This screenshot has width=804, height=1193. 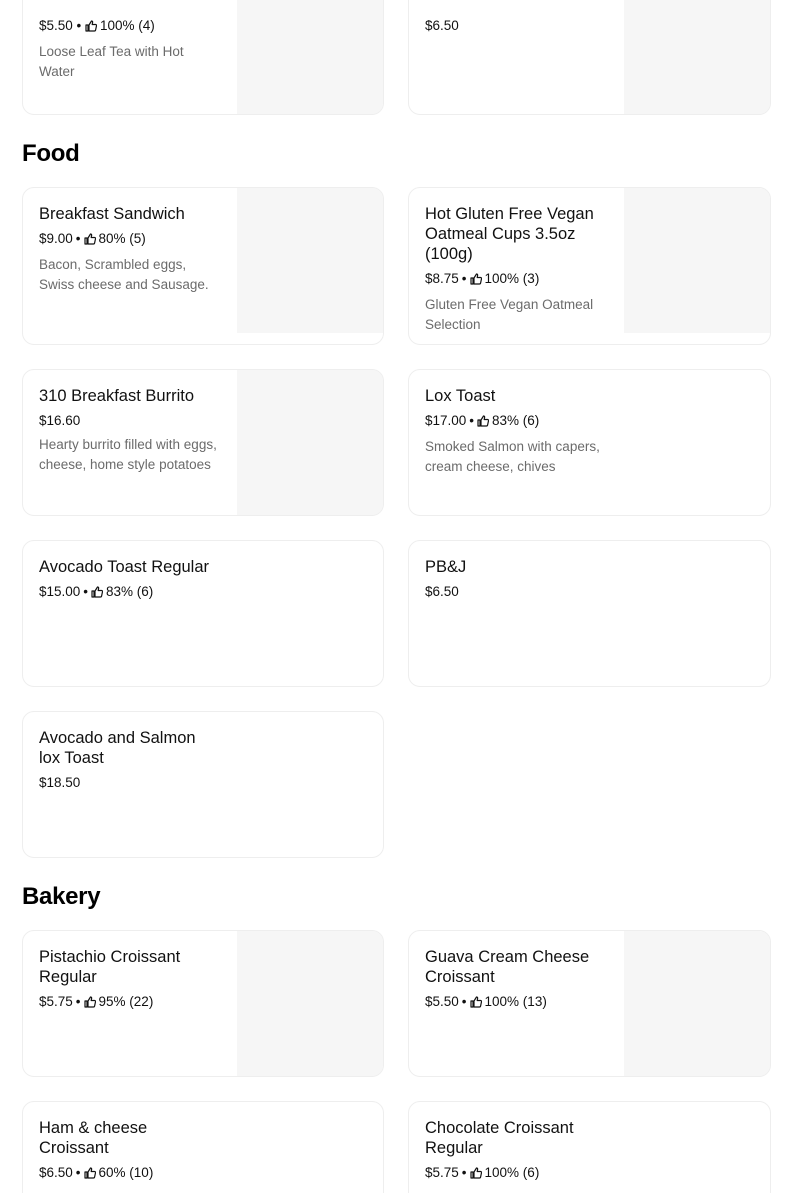 What do you see at coordinates (507, 967) in the screenshot?
I see `item-name: Guava Cream Cheese Croissant` at bounding box center [507, 967].